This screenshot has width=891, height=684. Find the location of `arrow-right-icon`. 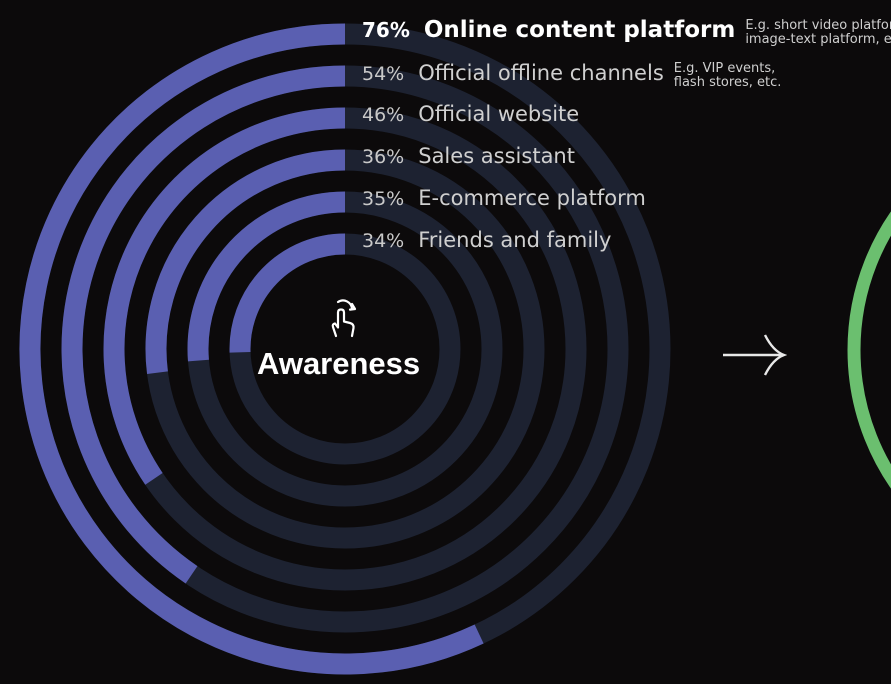

arrow-right-icon is located at coordinates (754, 358).